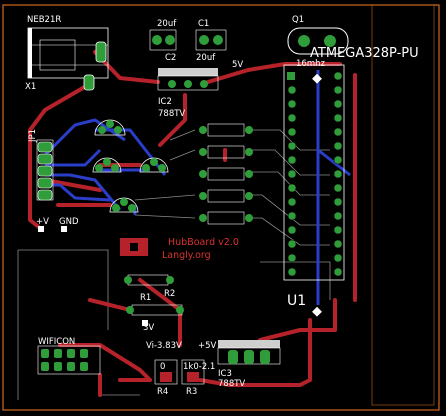  I want to click on label-wificon: WIFICON, so click(56, 342).